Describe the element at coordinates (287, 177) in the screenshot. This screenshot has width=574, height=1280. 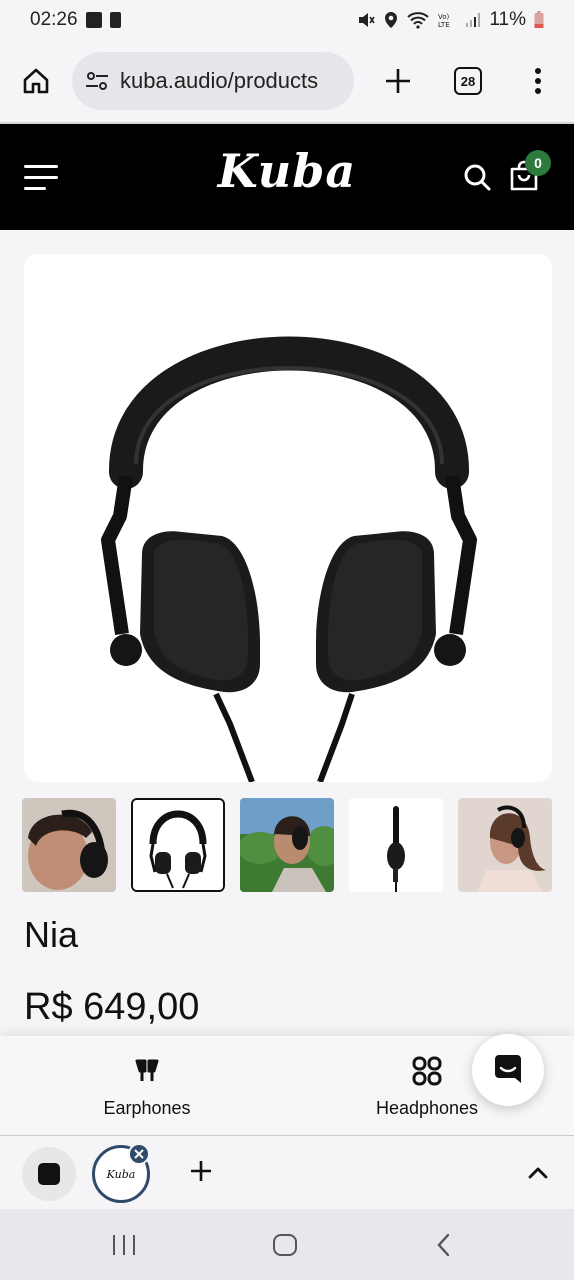
I see `site-header: Kuba` at that location.